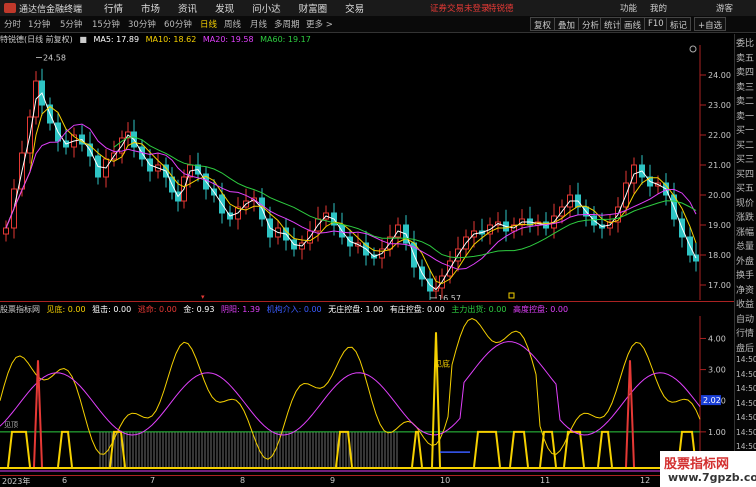  What do you see at coordinates (745, 231) in the screenshot?
I see `right-panel-item: 涨幅` at bounding box center [745, 231].